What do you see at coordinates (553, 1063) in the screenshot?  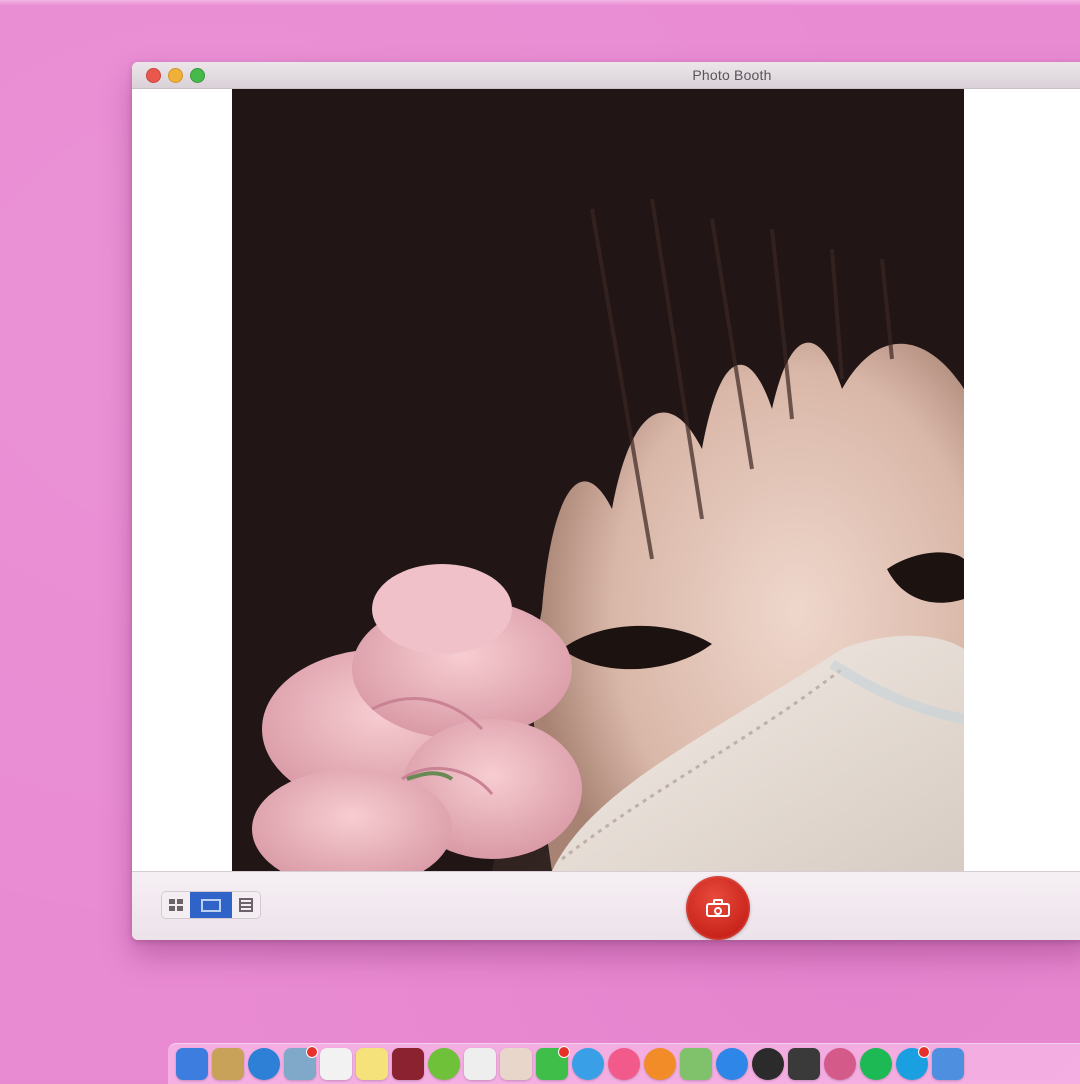 I see `facetime-icon` at bounding box center [553, 1063].